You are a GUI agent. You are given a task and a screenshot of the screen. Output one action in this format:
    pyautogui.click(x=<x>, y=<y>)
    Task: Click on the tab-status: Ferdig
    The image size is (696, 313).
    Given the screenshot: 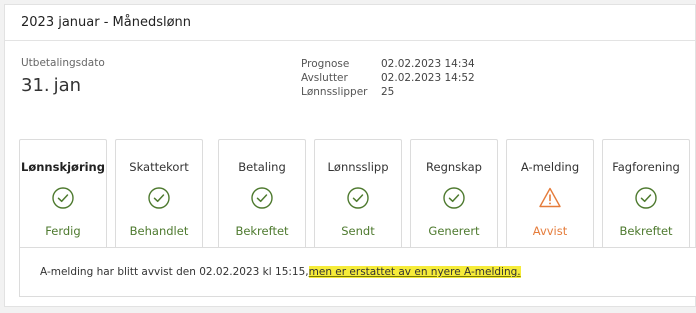 What is the action you would take?
    pyautogui.click(x=63, y=231)
    